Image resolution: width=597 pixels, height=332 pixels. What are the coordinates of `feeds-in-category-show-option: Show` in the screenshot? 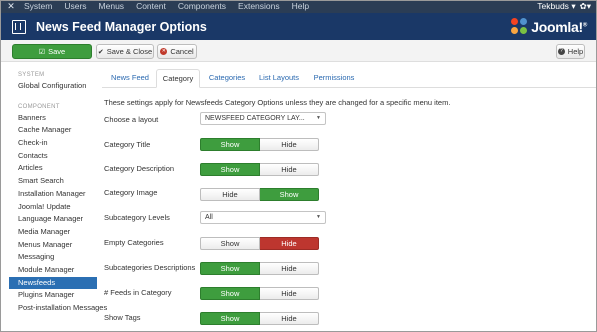 It's located at (230, 293).